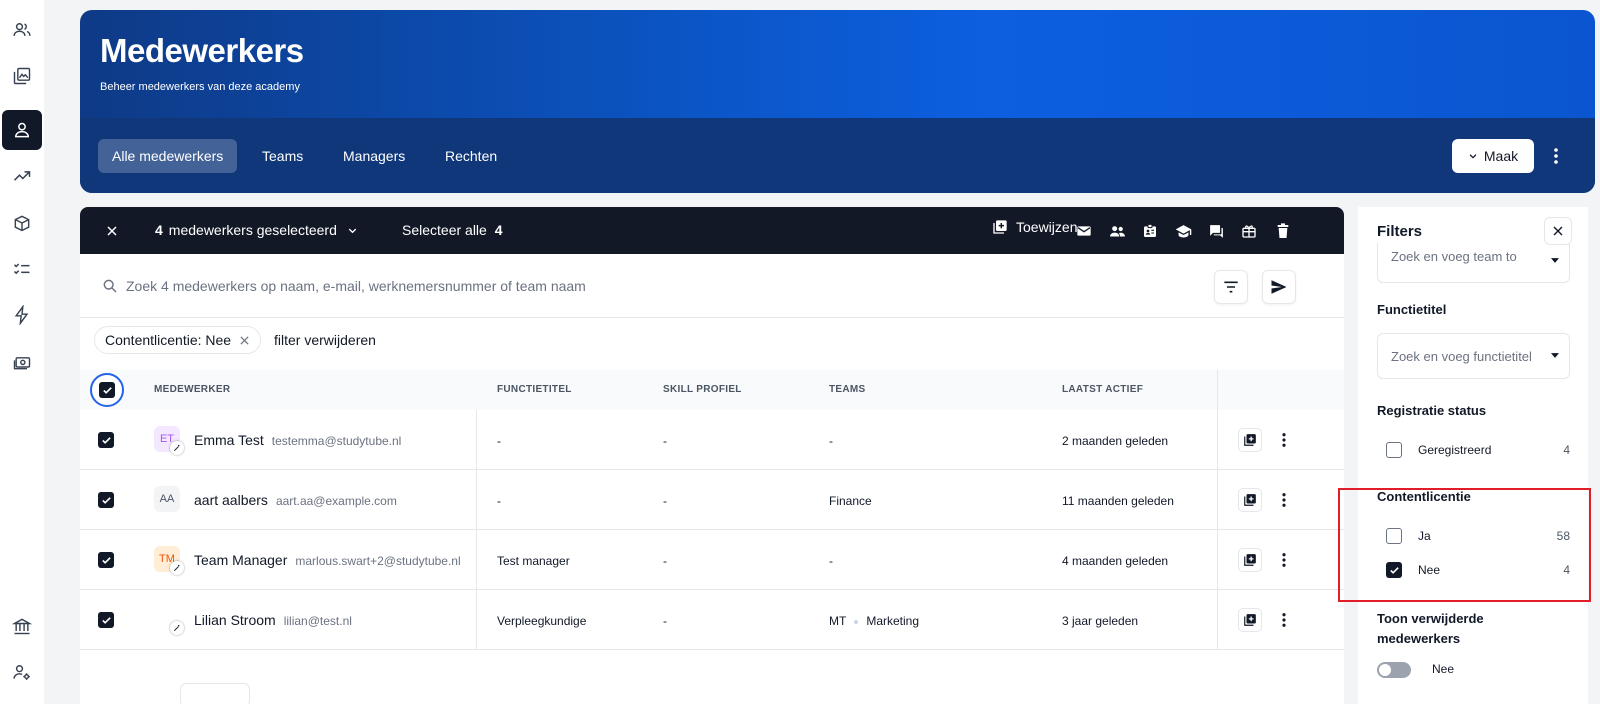 This screenshot has height=704, width=1600. I want to click on learning-box-icon, so click(22, 223).